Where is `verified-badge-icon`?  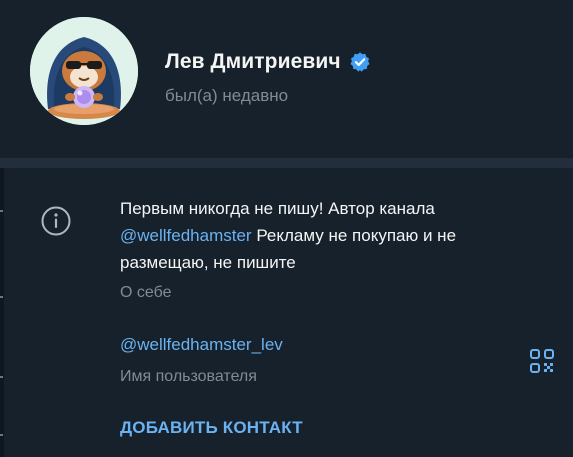
verified-badge-icon is located at coordinates (360, 62).